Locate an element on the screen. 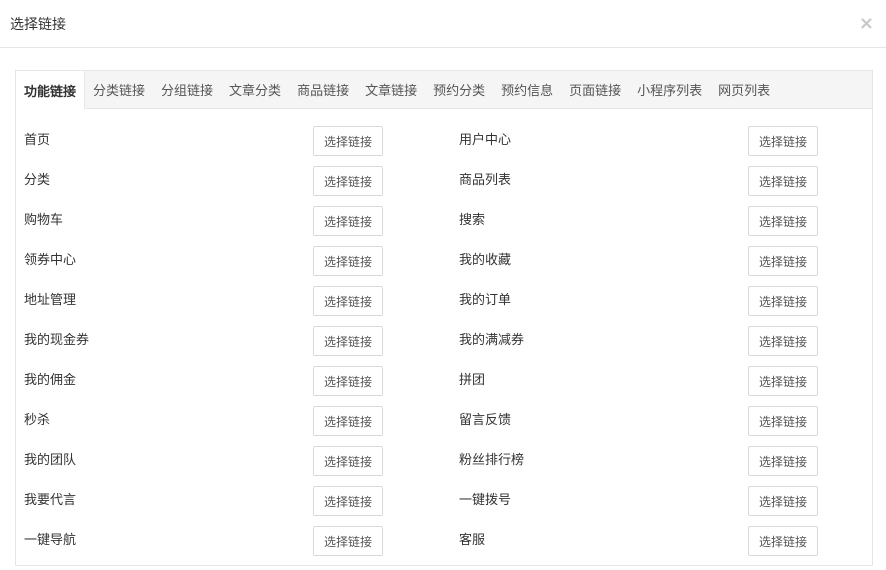  tab-8: 页面链接 is located at coordinates (595, 89).